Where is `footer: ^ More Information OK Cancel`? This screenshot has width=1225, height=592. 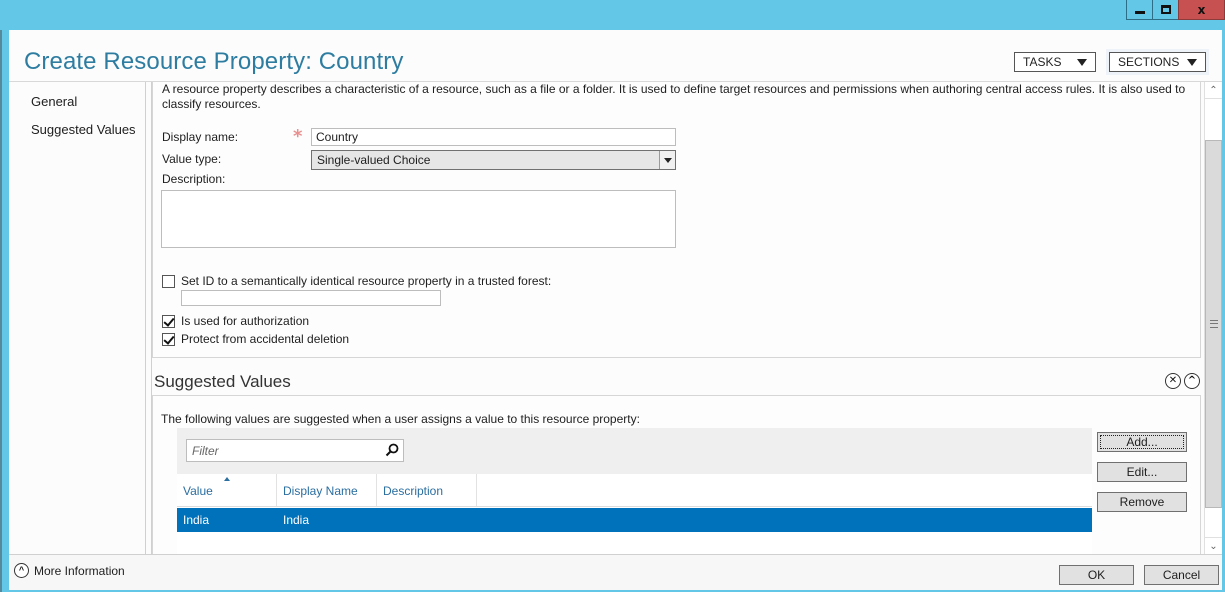
footer: ^ More Information OK Cancel is located at coordinates (615, 572).